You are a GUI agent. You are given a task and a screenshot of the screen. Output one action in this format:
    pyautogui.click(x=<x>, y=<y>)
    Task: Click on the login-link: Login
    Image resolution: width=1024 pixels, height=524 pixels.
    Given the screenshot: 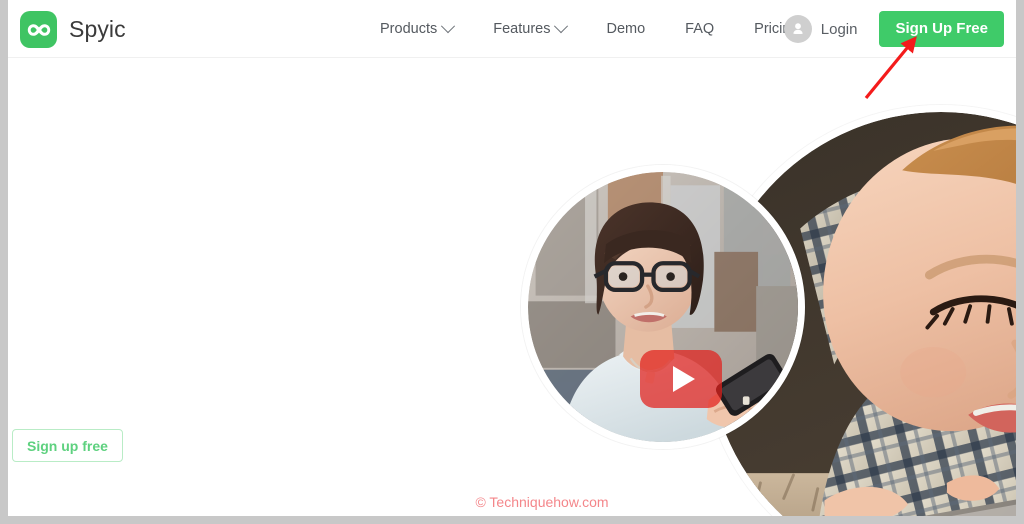 What is the action you would take?
    pyautogui.click(x=820, y=29)
    